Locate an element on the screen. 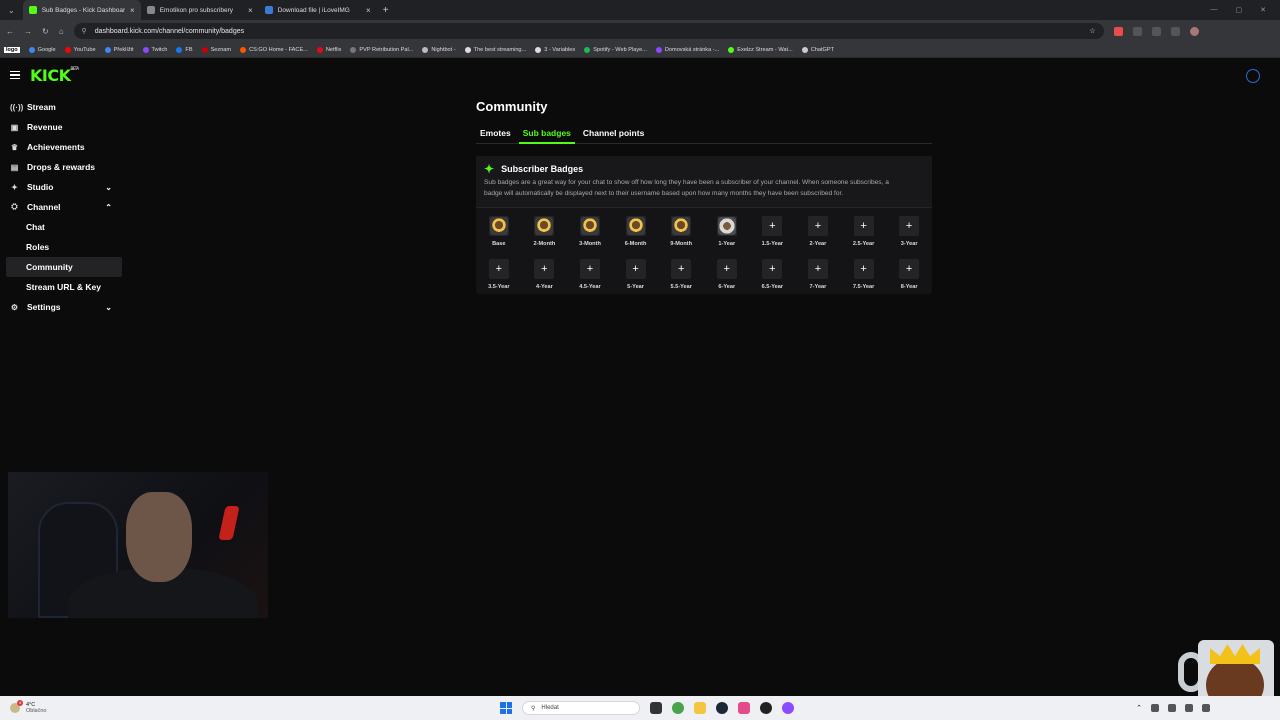 The image size is (1280, 720). sidebar-item-achievements: ♛ Achievements is located at coordinates (61, 147).